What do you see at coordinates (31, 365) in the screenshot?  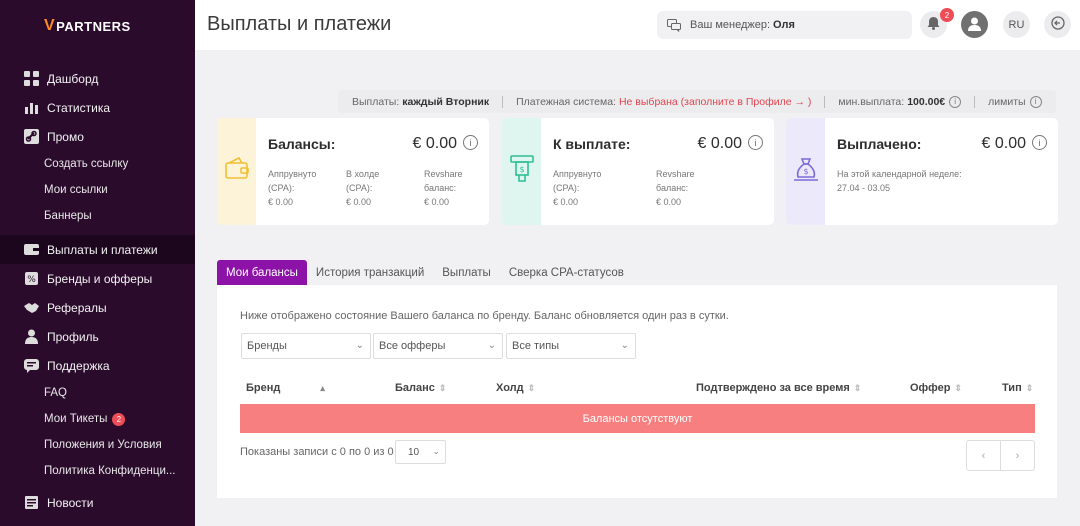 I see `chat-icon` at bounding box center [31, 365].